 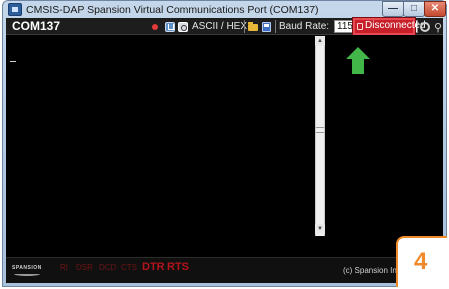 I want to click on port-label: COM137, so click(x=36, y=26).